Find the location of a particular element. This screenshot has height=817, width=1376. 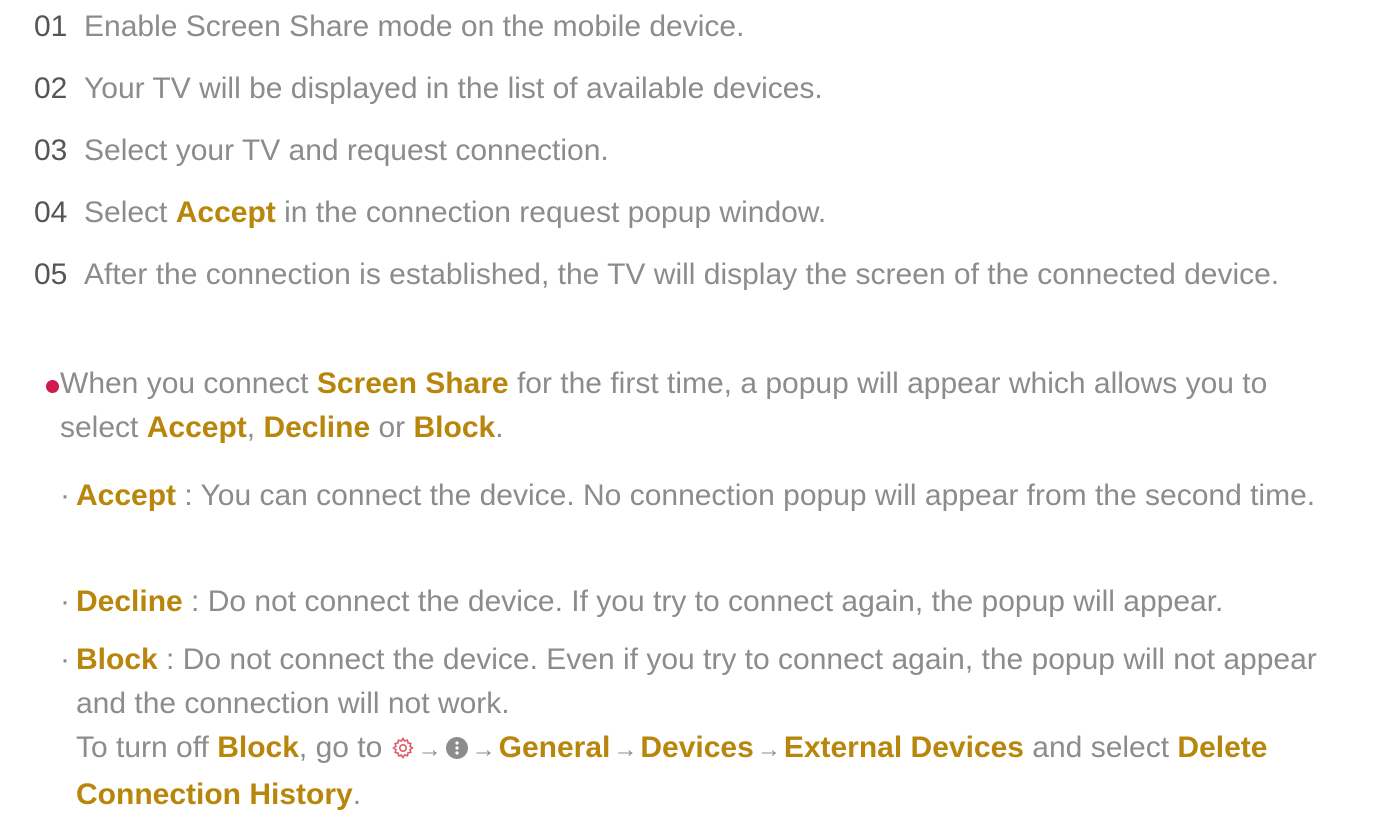

note-pre: When you connect is located at coordinates (188, 383).